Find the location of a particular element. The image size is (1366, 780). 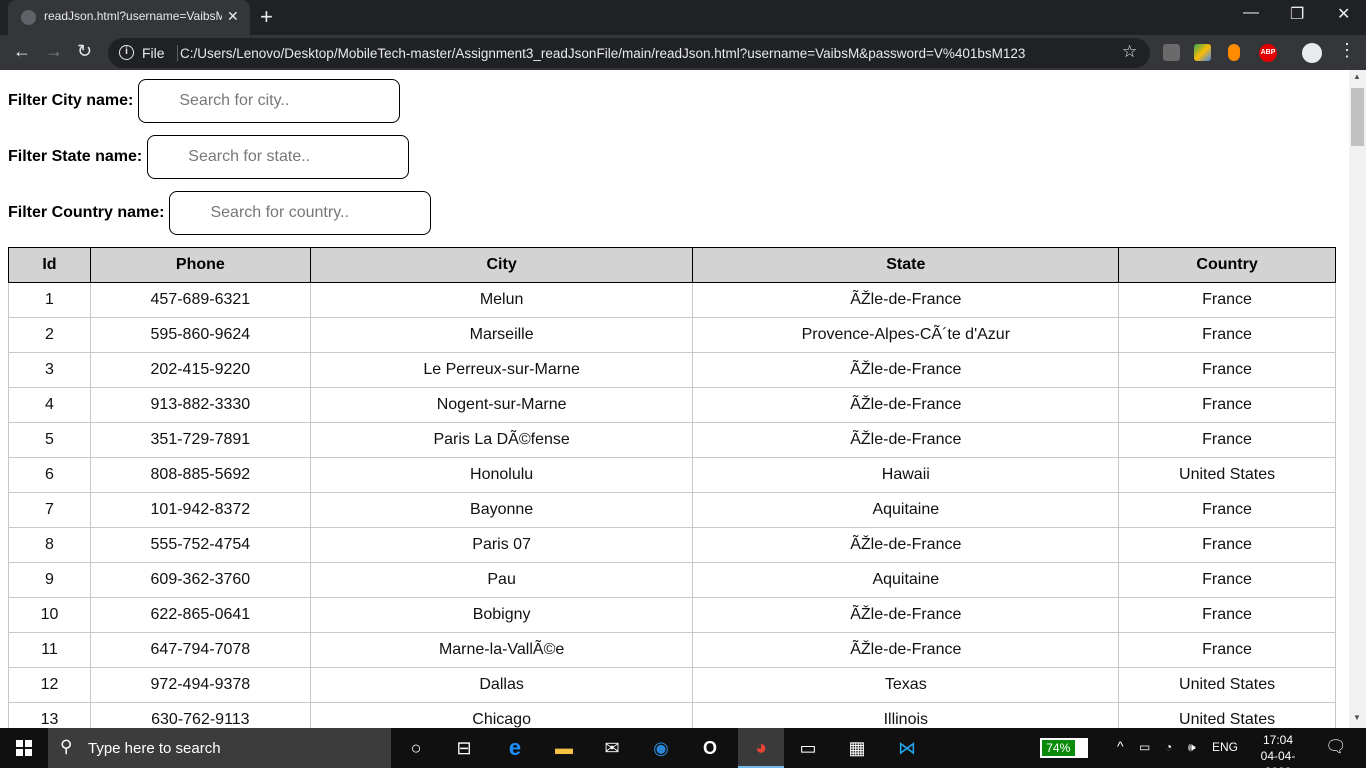

cell-country: United States is located at coordinates (1227, 715).